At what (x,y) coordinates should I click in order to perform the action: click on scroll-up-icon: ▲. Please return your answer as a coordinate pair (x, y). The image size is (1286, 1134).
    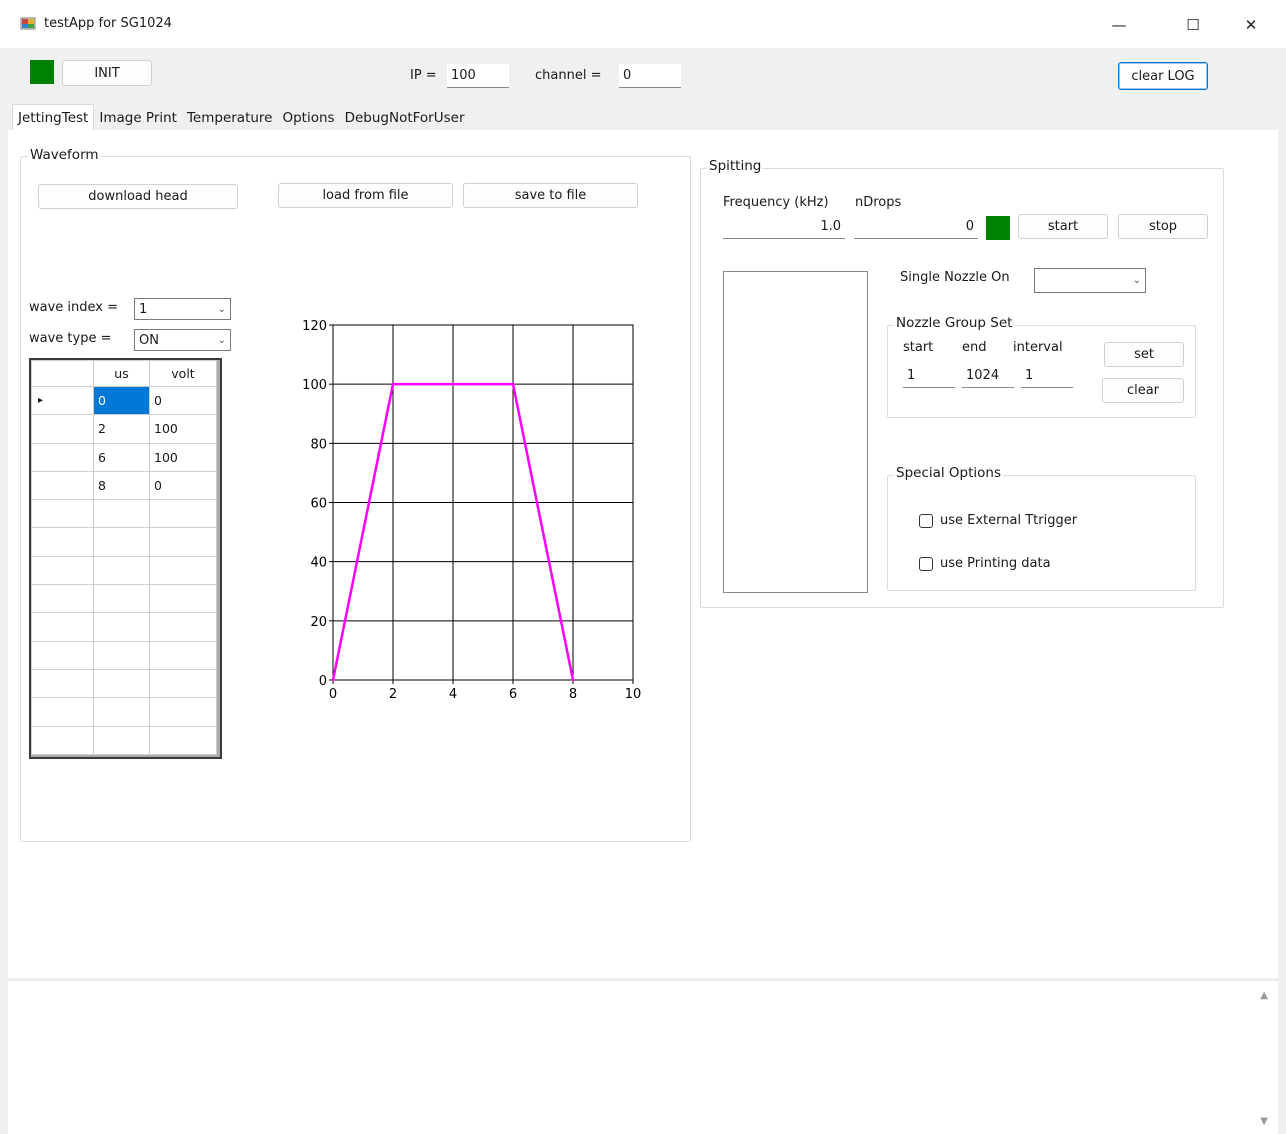
    Looking at the image, I should click on (1264, 995).